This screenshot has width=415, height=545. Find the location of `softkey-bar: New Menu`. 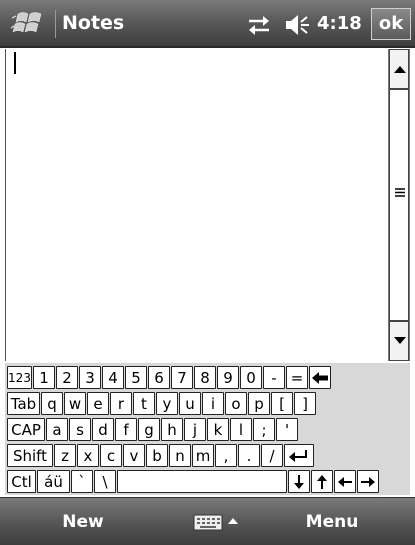

softkey-bar: New Menu is located at coordinates (207, 521).